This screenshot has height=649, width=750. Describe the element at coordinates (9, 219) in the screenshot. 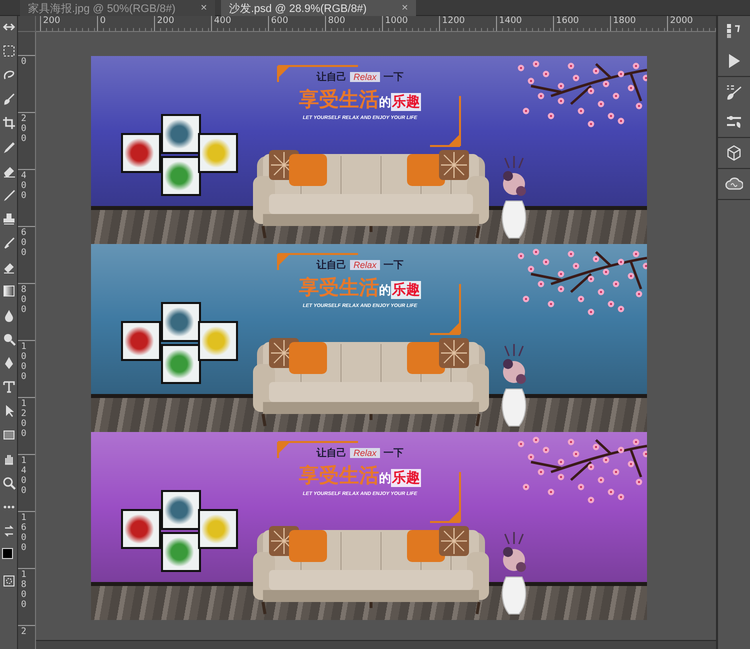

I see `stamp-icon` at that location.